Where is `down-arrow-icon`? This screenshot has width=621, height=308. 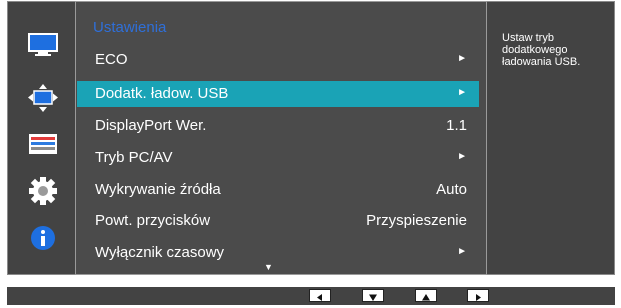 down-arrow-icon is located at coordinates (373, 297).